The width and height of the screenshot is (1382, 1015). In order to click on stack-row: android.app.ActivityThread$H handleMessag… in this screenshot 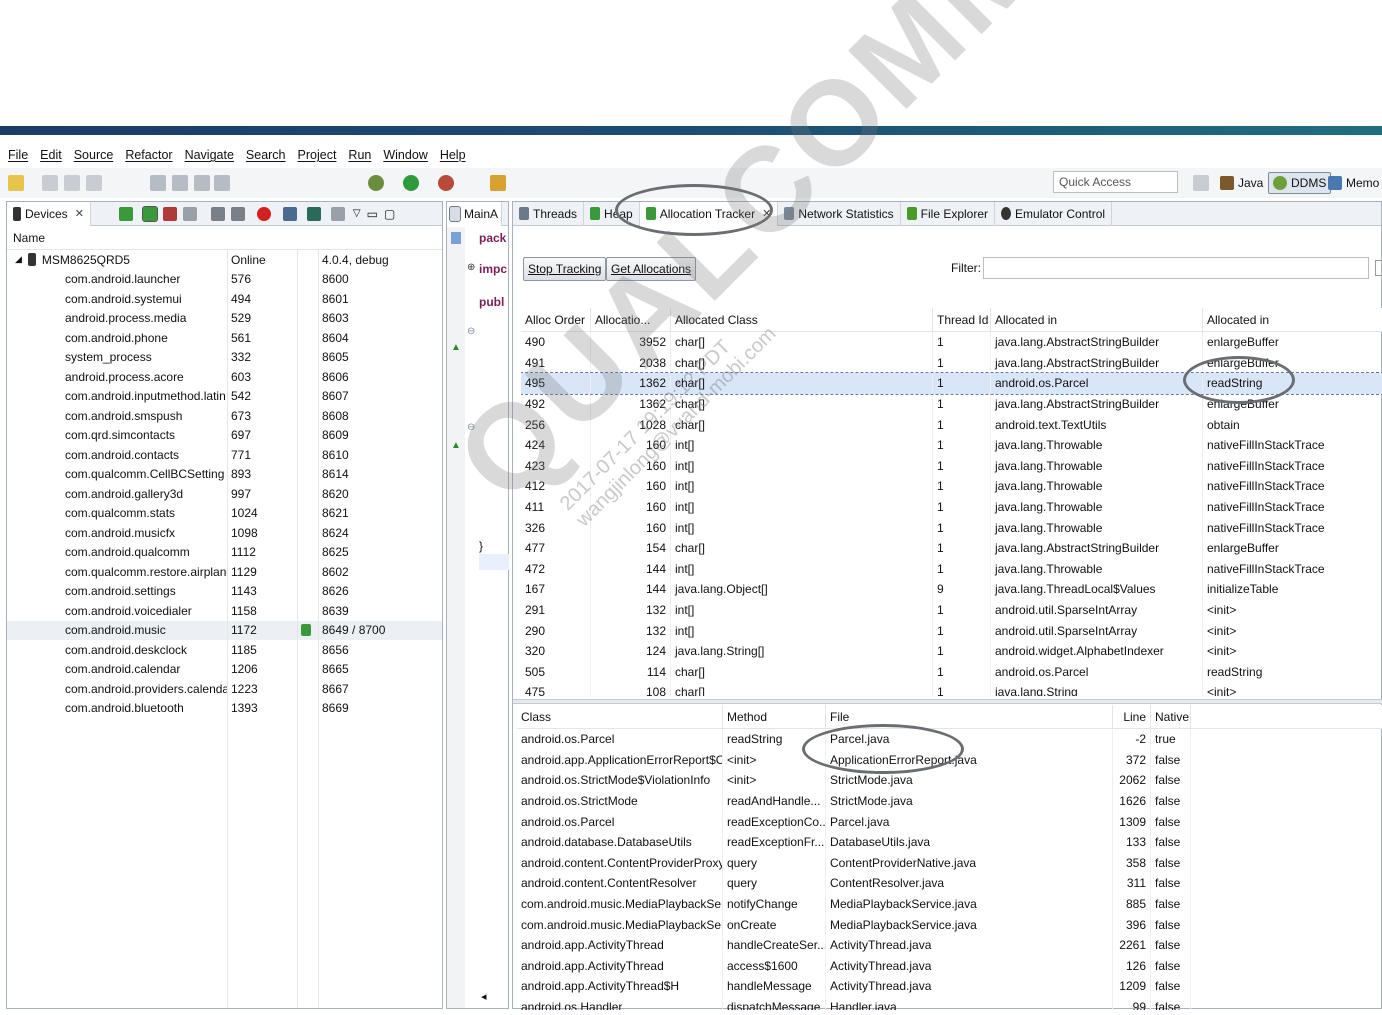, I will do `click(949, 986)`.